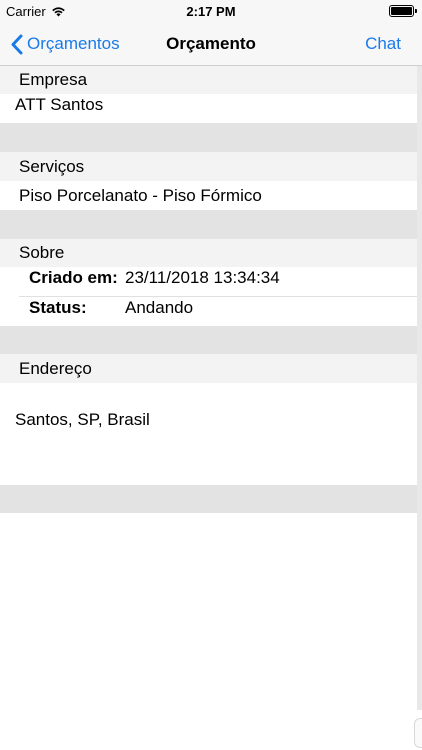 This screenshot has width=422, height=750. What do you see at coordinates (383, 44) in the screenshot?
I see `chat-button: Chat` at bounding box center [383, 44].